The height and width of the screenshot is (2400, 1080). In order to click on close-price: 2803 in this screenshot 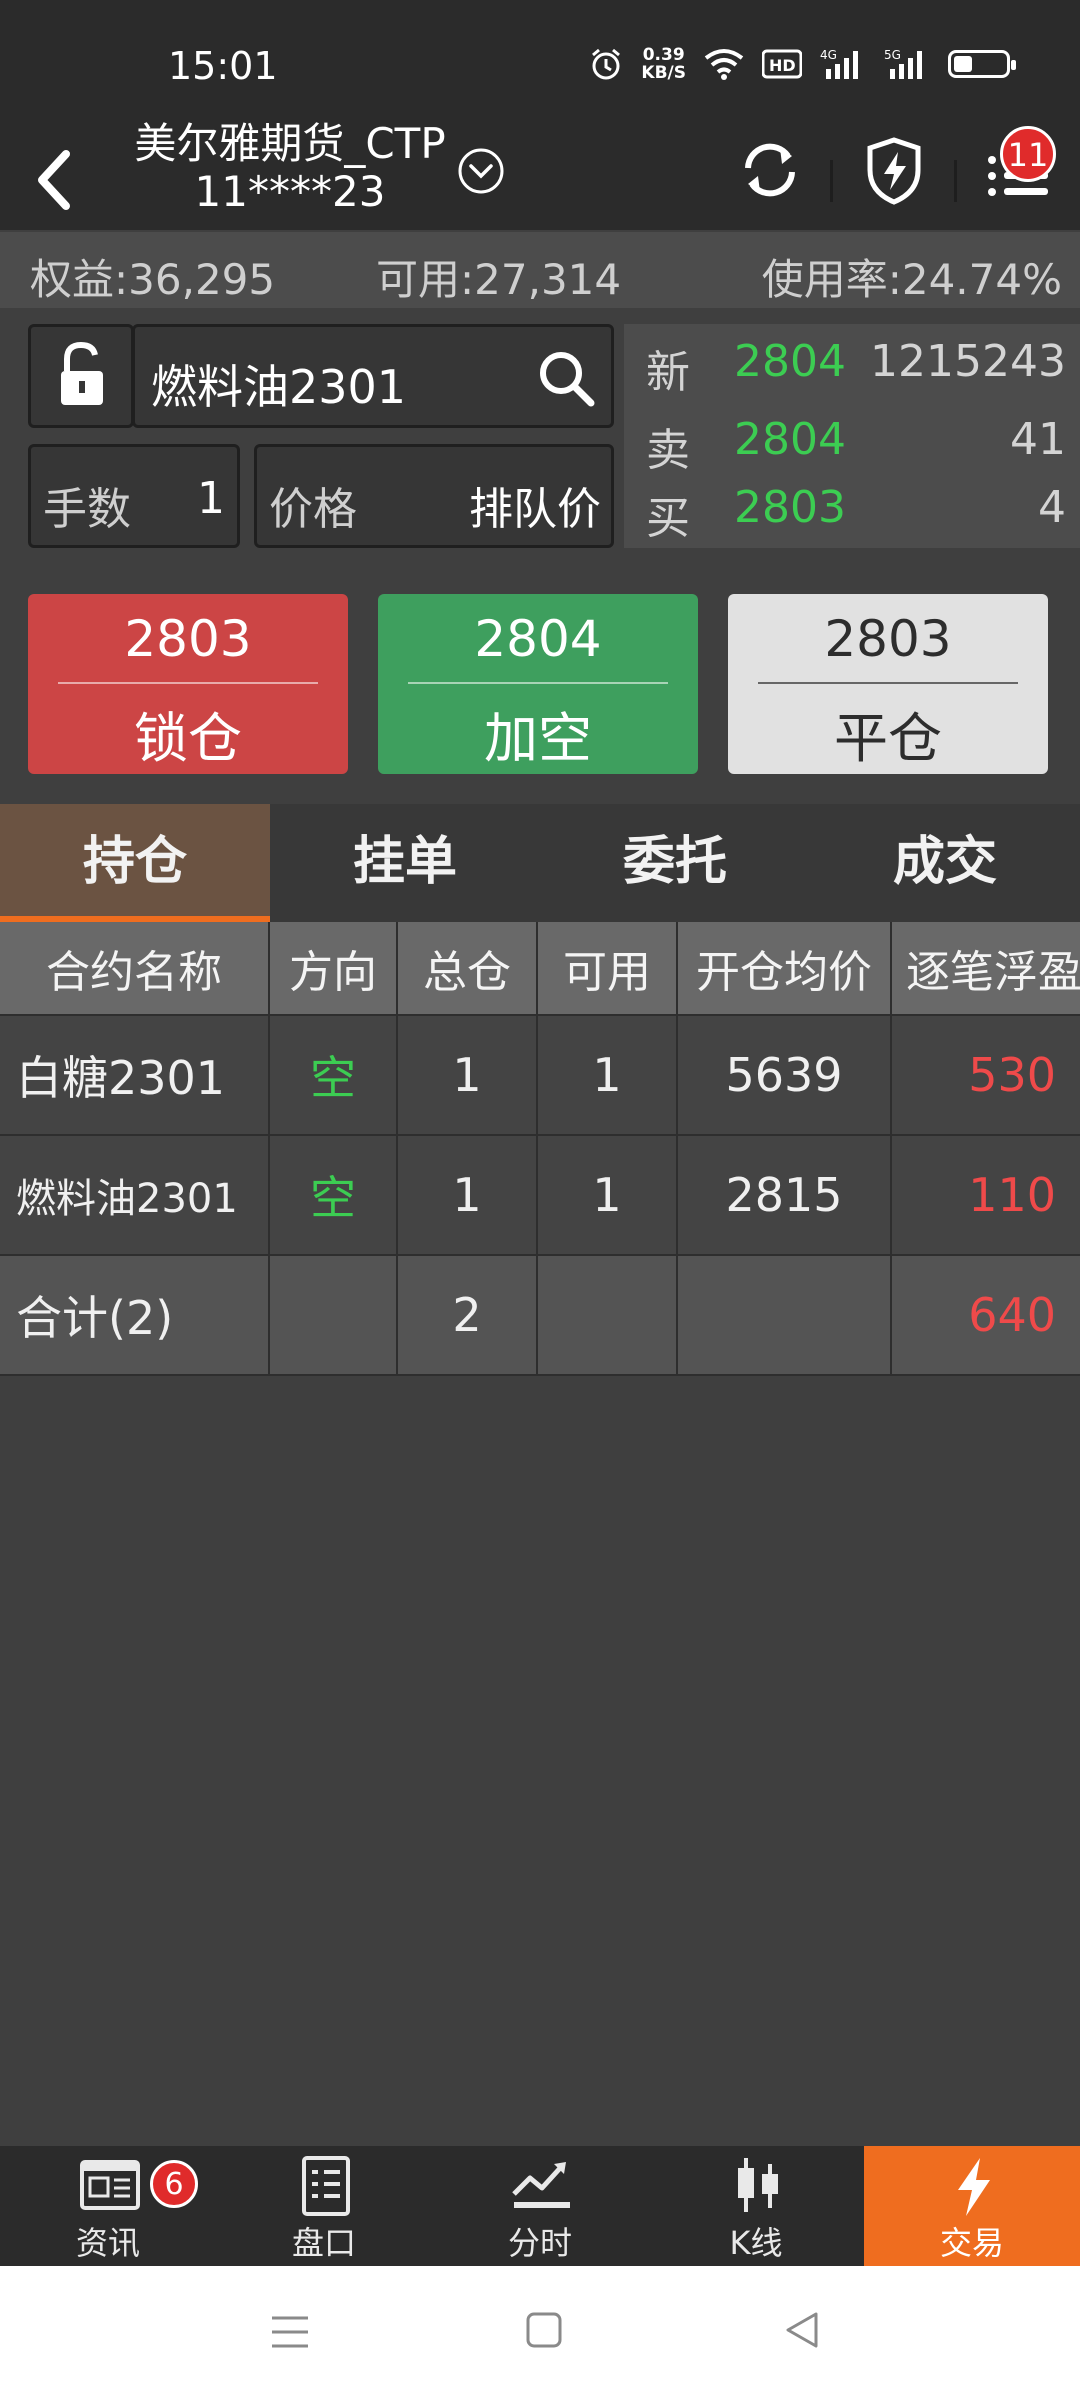, I will do `click(888, 639)`.